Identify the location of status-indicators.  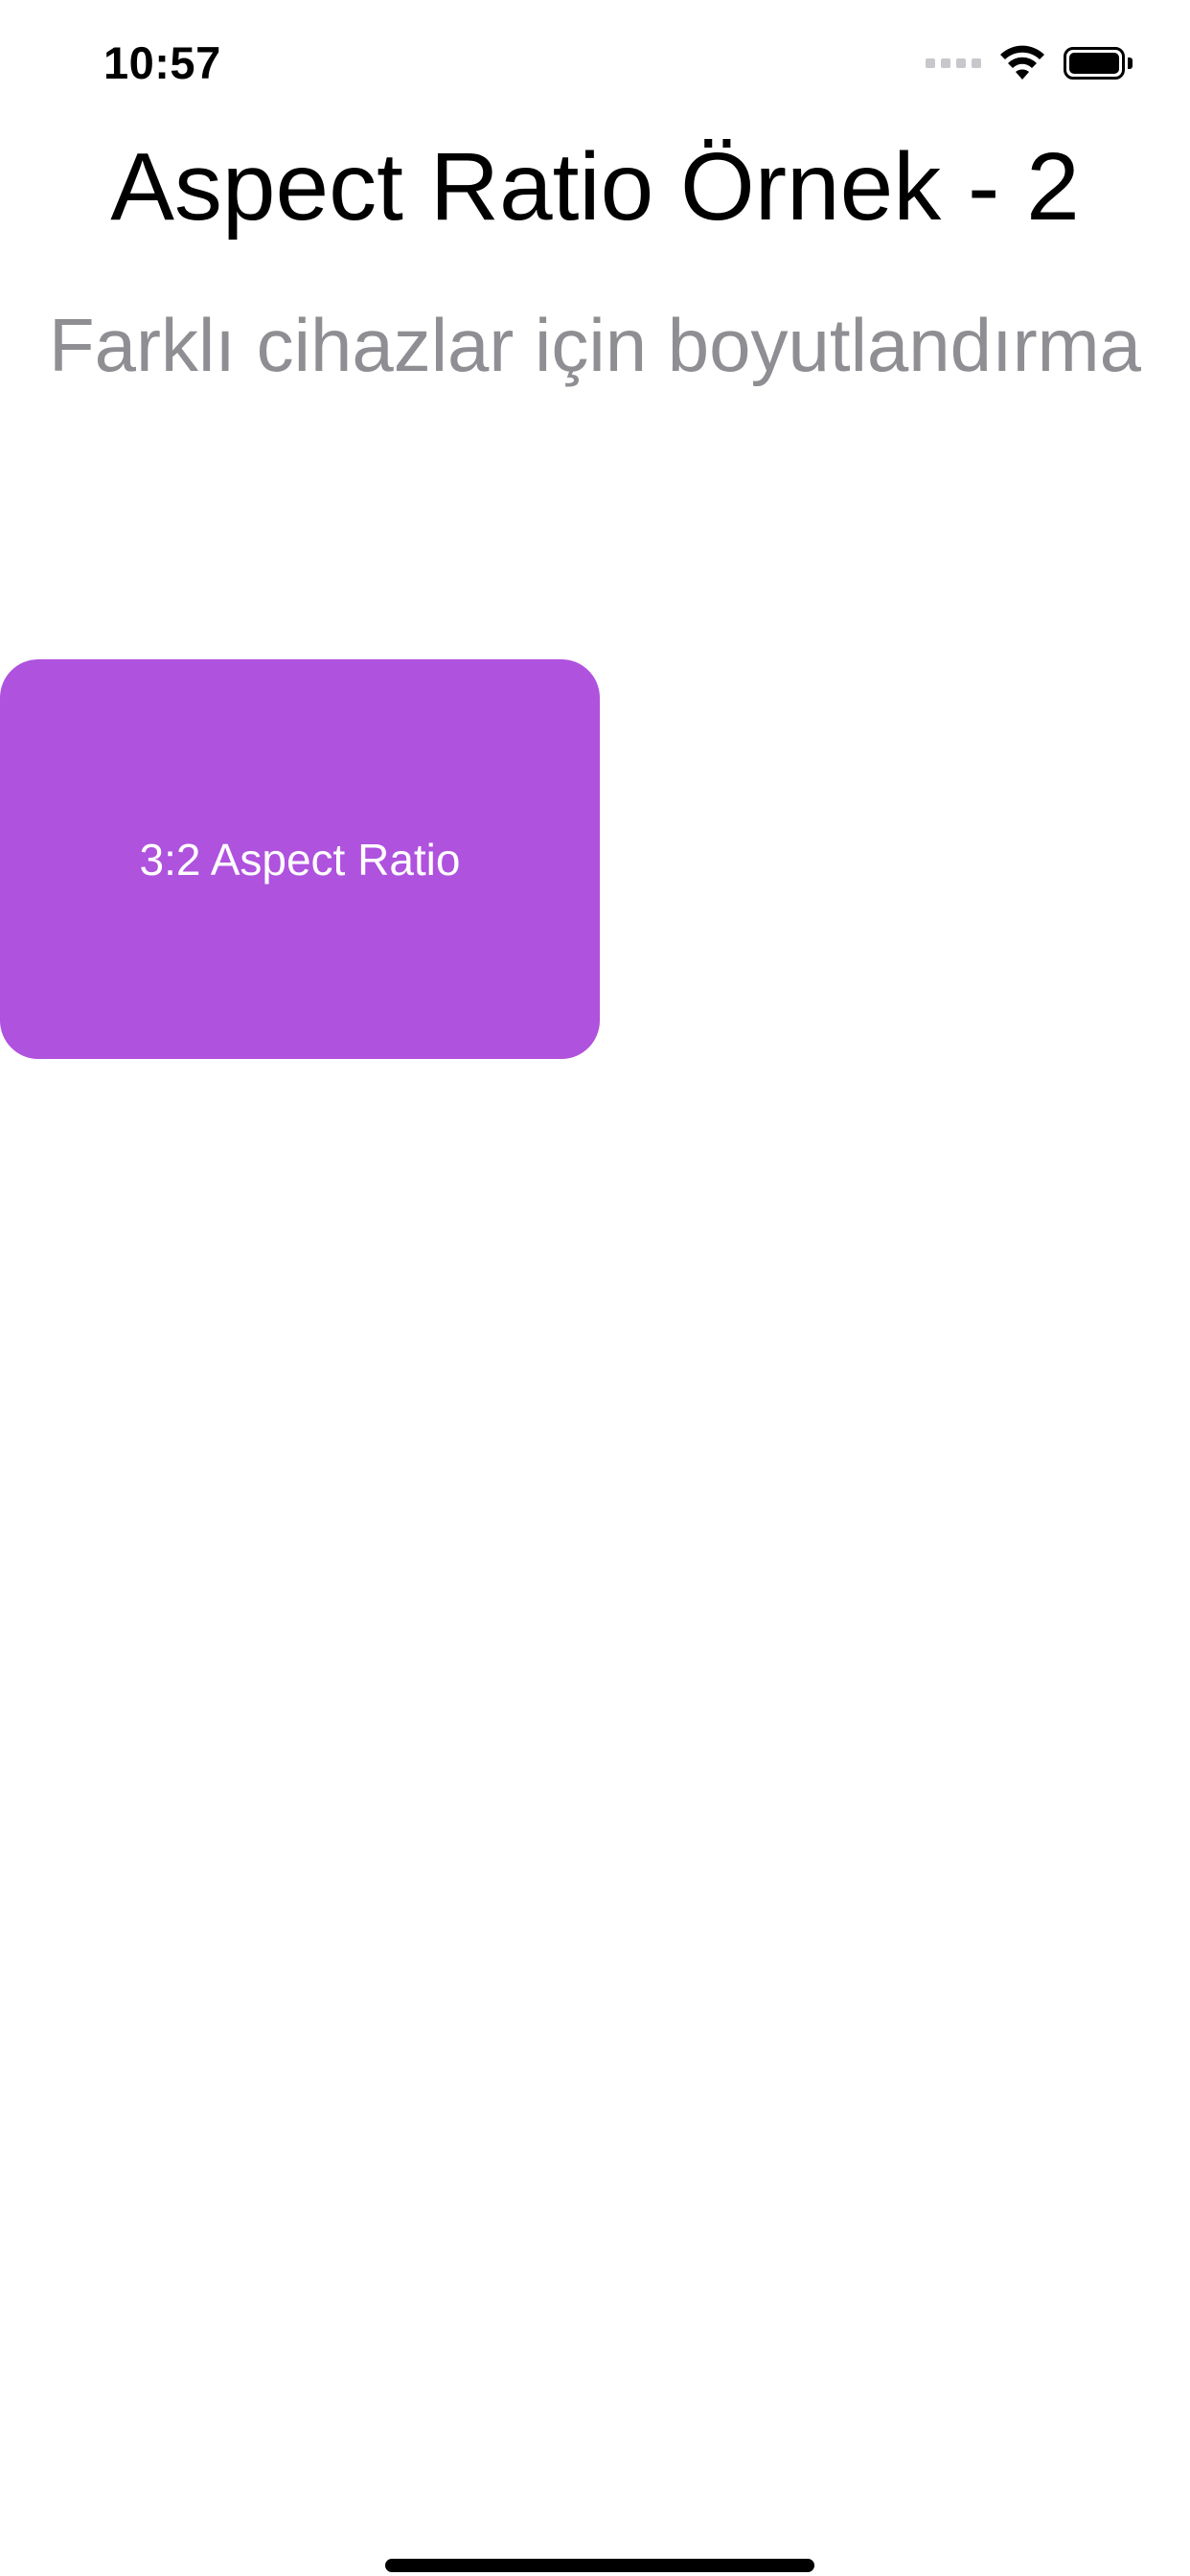
(1030, 63).